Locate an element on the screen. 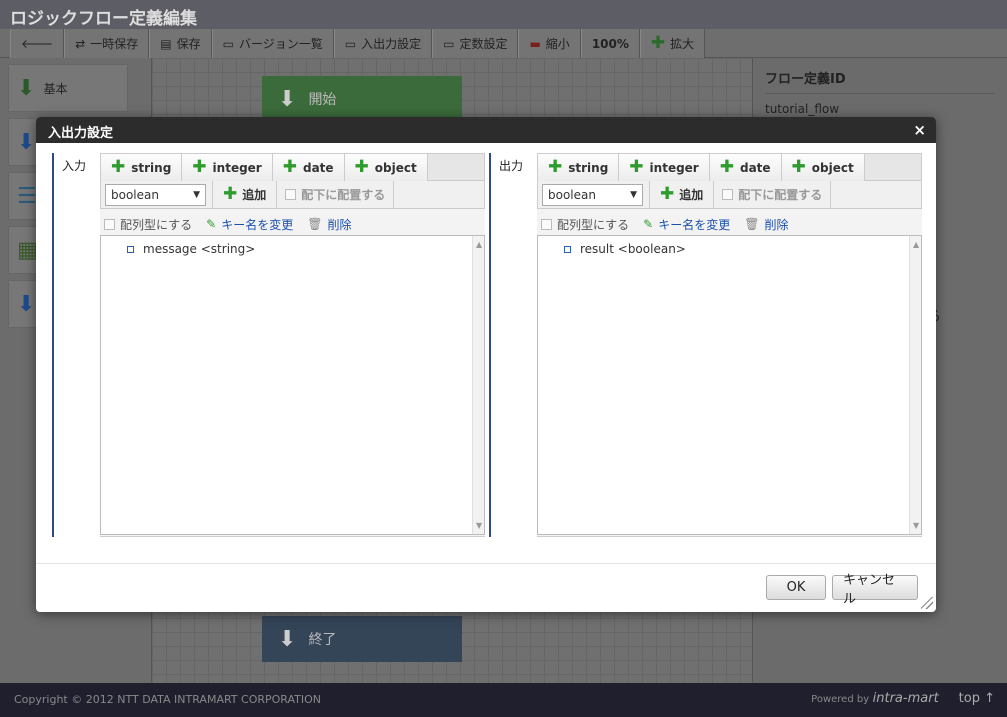 This screenshot has width=1007, height=717. database-icon: ☰ is located at coordinates (27, 196).